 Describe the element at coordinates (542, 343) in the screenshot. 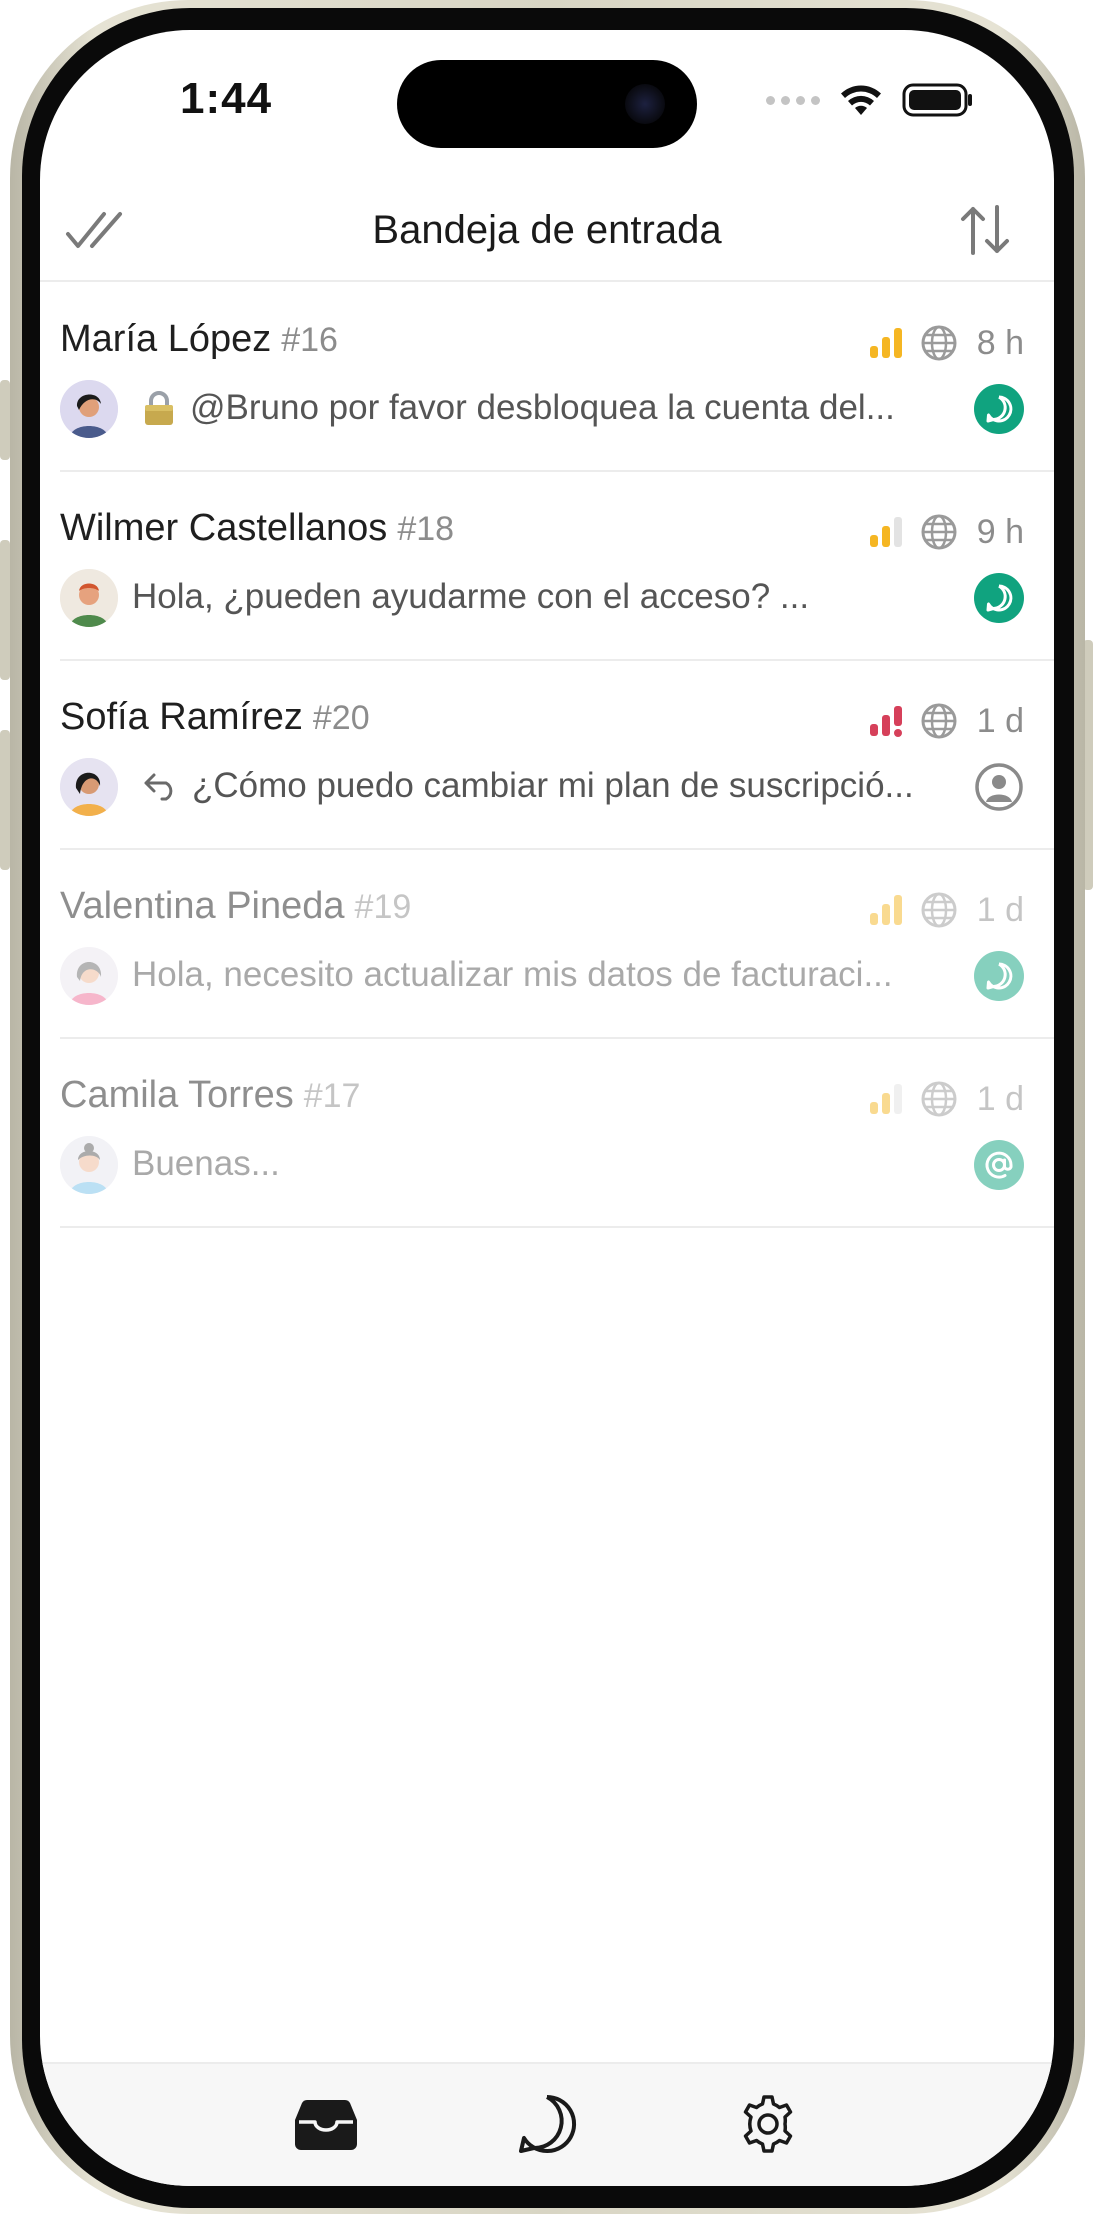

I see `conversation-header: María López #16 8 h` at that location.